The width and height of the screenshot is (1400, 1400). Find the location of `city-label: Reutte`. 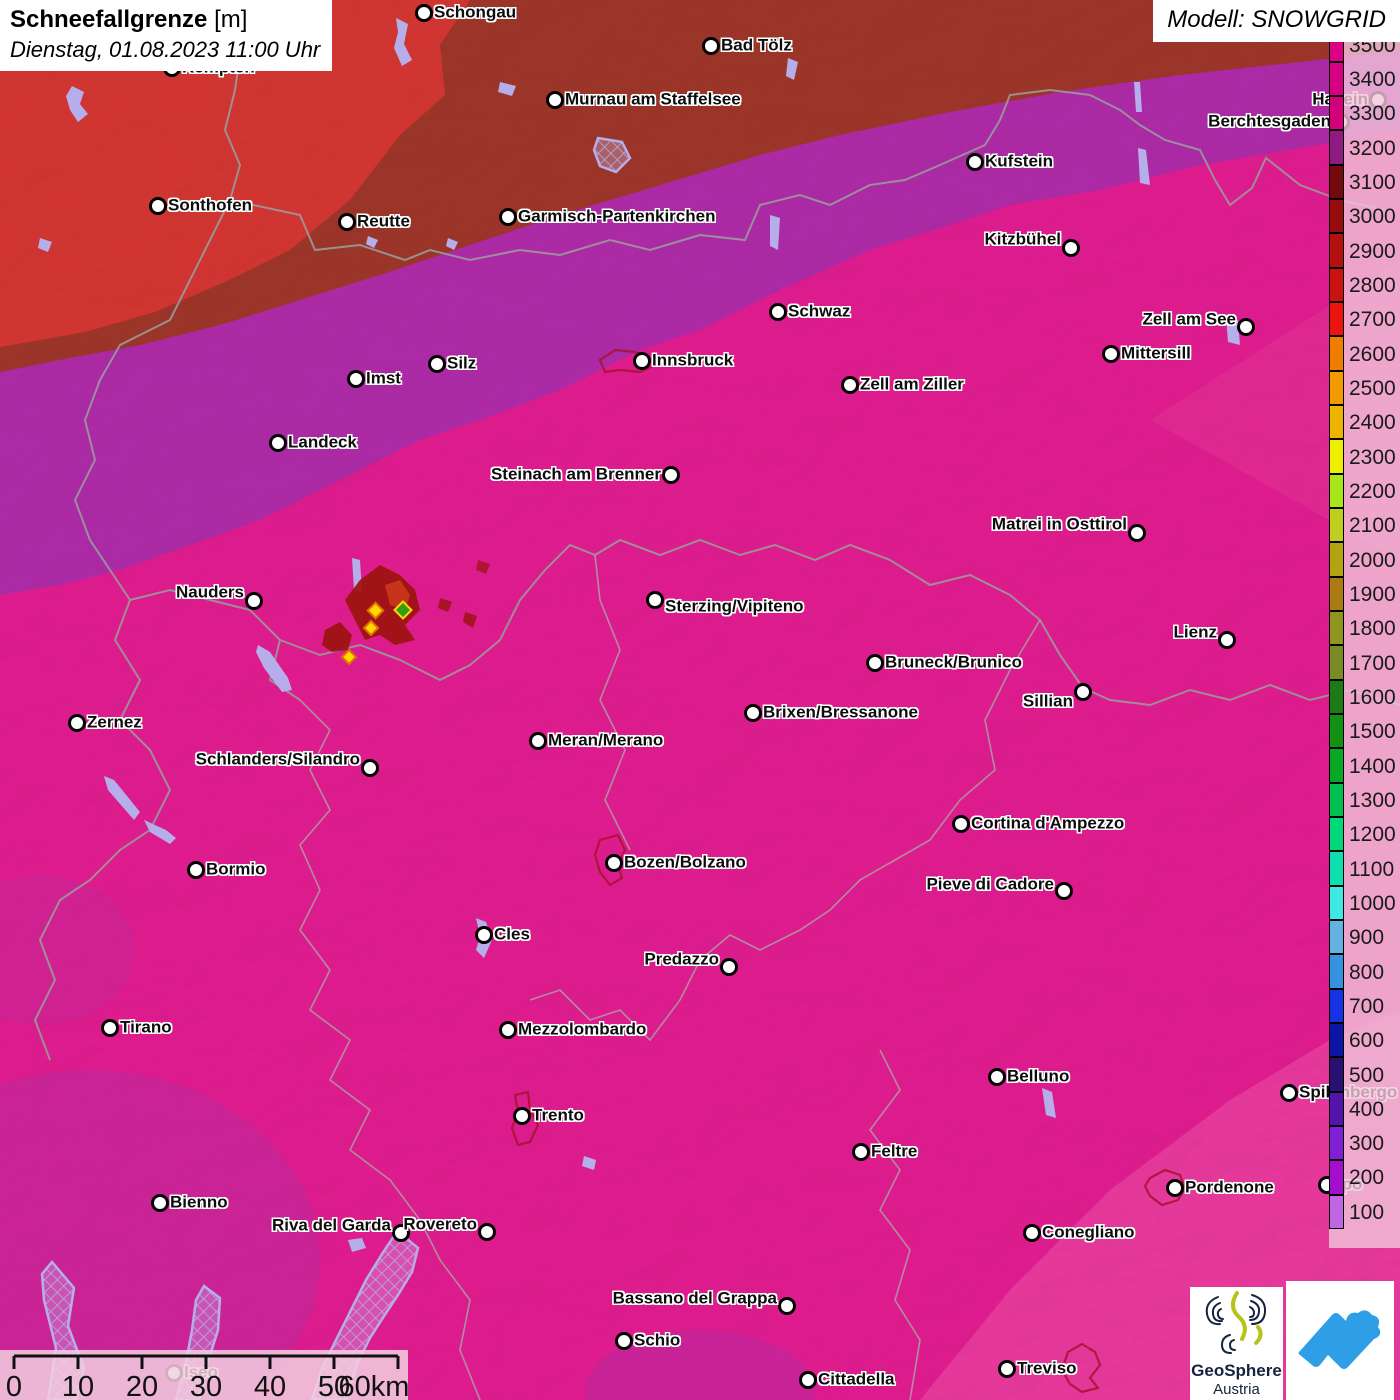

city-label: Reutte is located at coordinates (383, 221).